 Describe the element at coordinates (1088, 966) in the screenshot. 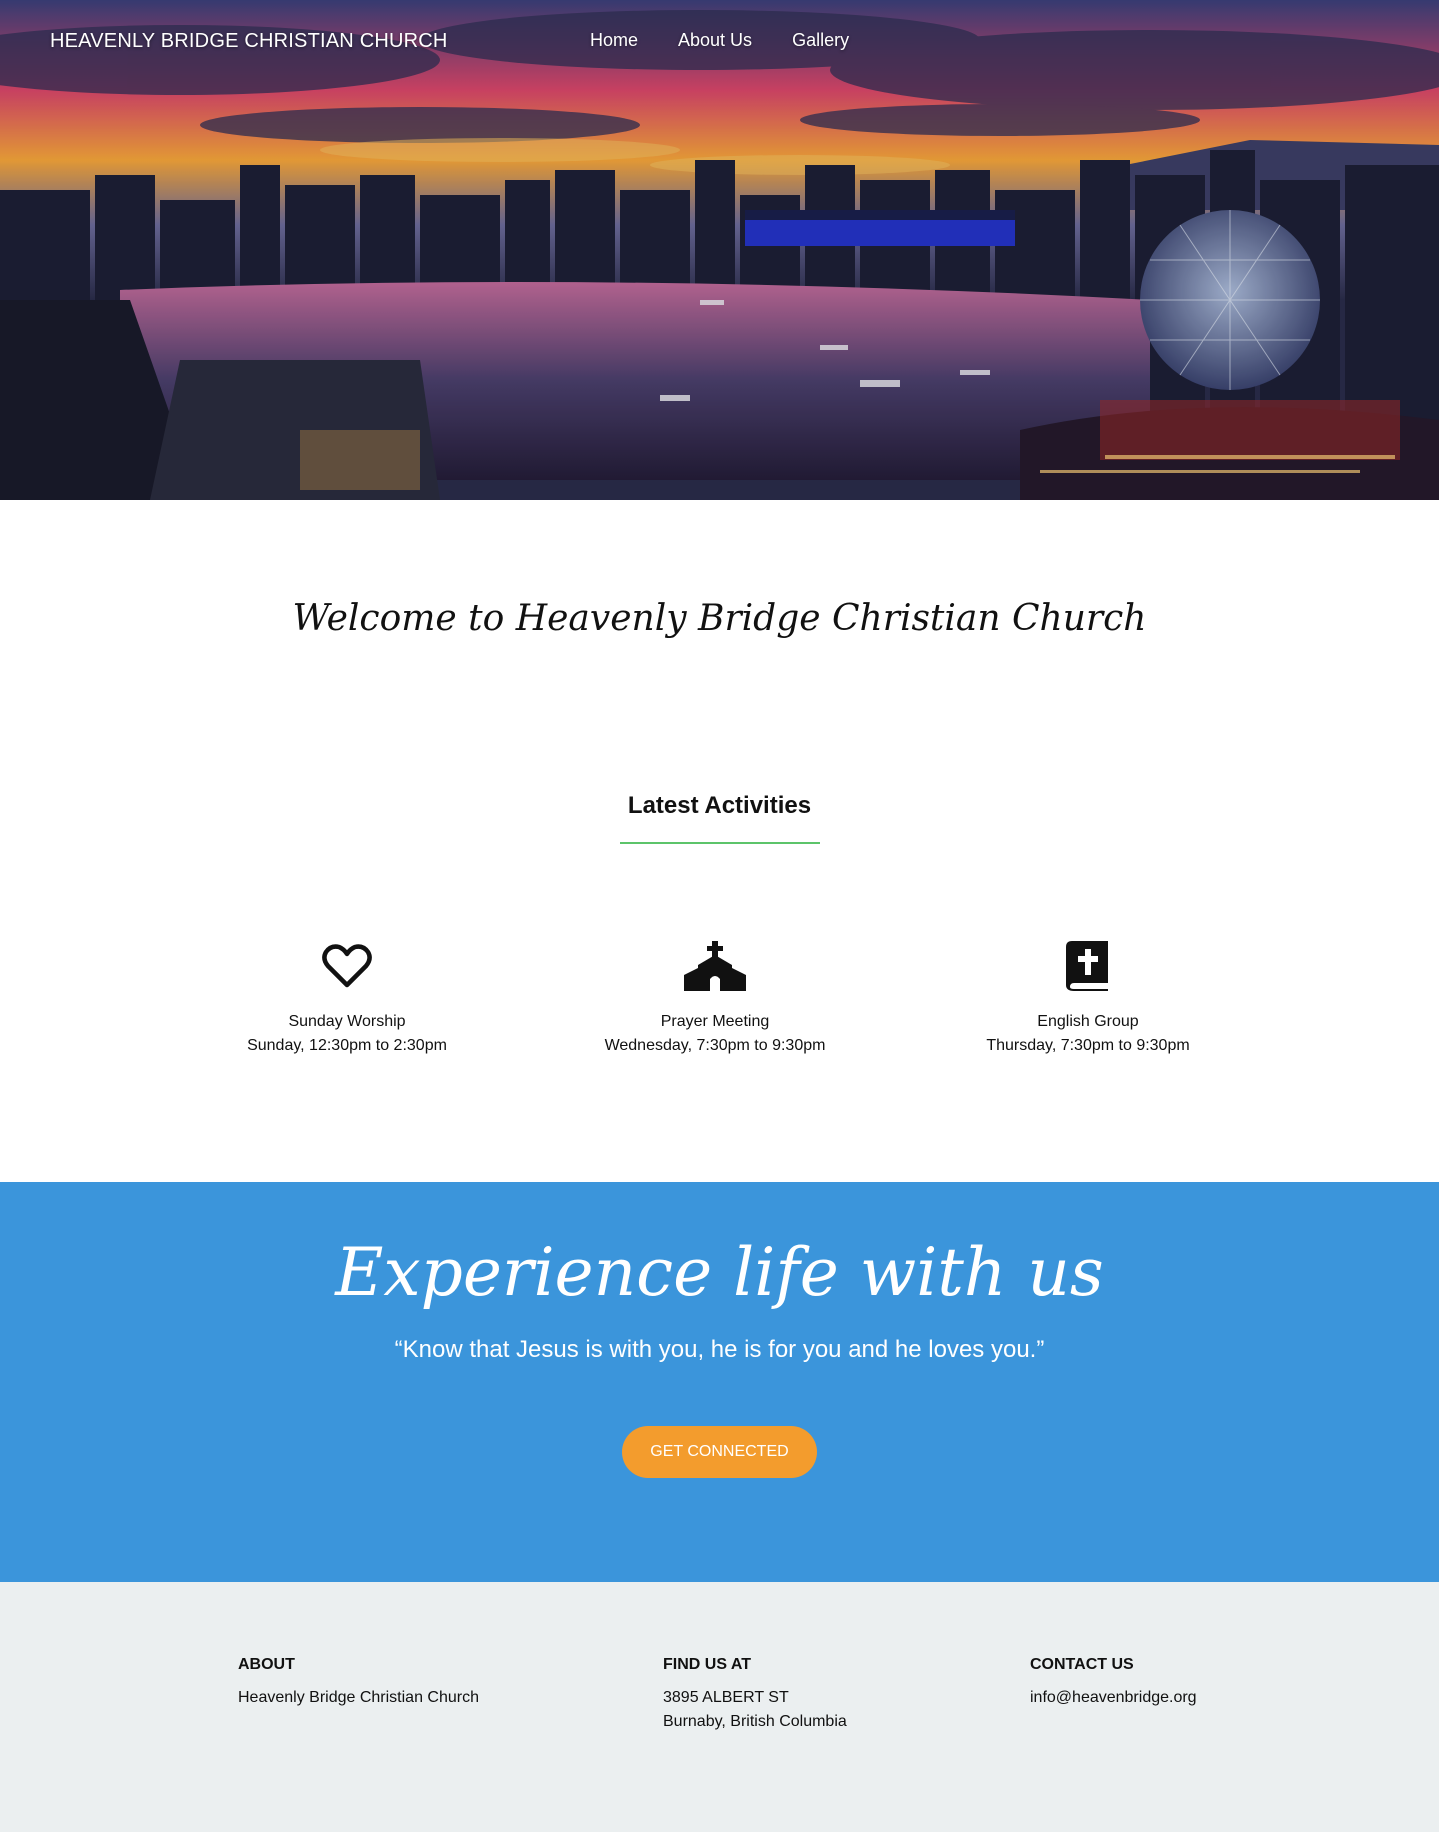

I see `bible-icon` at that location.